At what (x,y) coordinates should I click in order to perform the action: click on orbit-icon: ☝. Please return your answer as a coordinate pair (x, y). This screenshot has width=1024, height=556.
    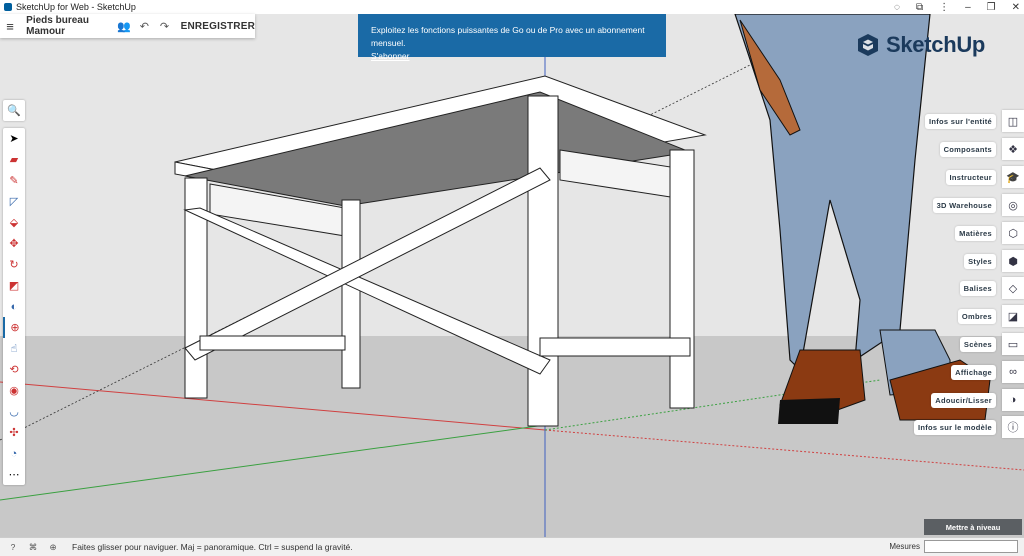
    Looking at the image, I should click on (14, 348).